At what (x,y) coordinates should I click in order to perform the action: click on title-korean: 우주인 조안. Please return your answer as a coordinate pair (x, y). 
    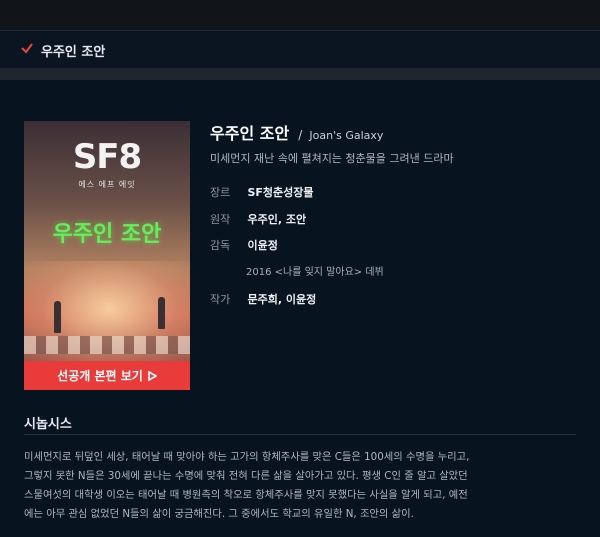
    Looking at the image, I should click on (250, 133).